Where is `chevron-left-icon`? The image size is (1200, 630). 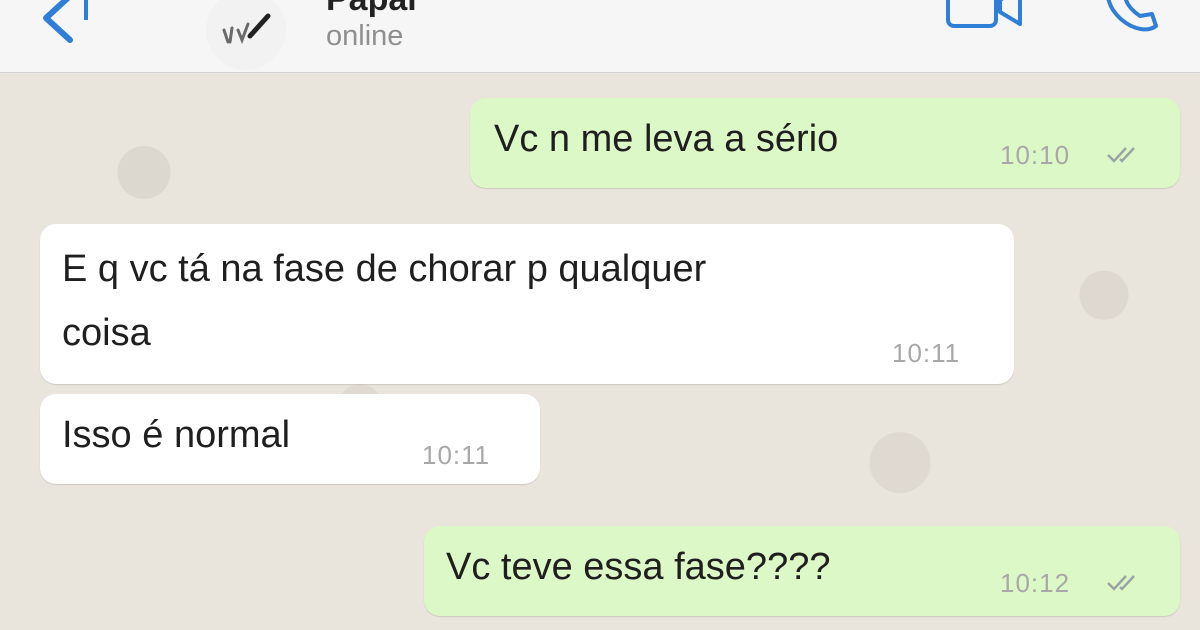 chevron-left-icon is located at coordinates (60, 23).